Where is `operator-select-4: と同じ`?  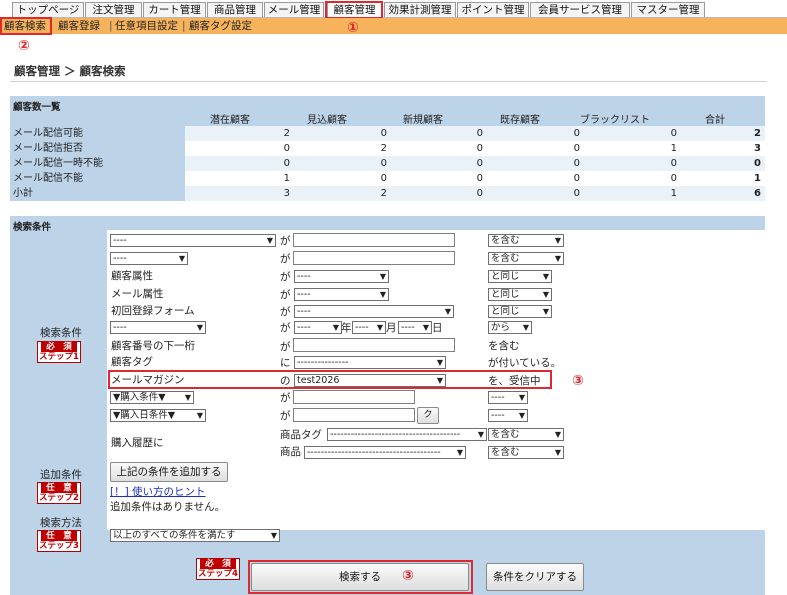
operator-select-4: と同じ is located at coordinates (520, 294).